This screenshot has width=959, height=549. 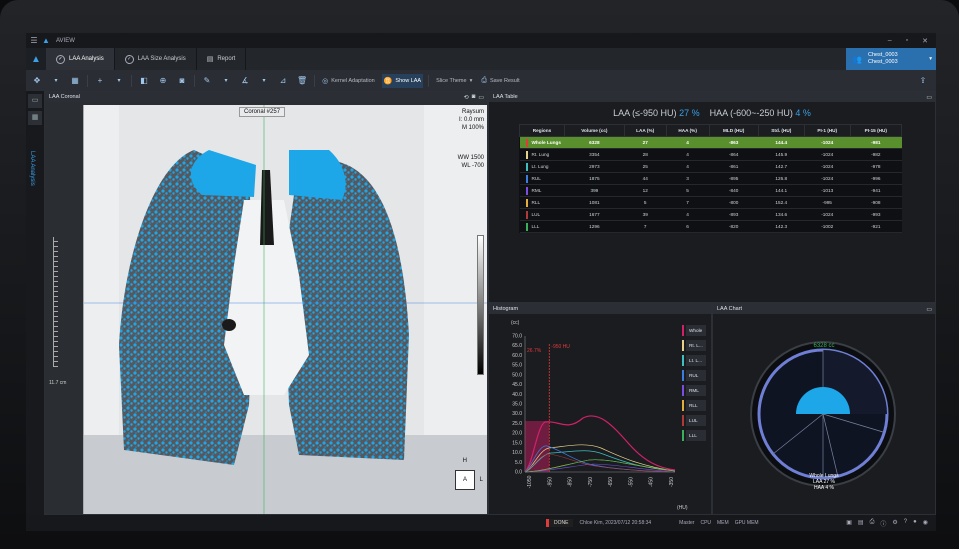 What do you see at coordinates (222, 59) in the screenshot?
I see `tab-report: ▤ Report` at bounding box center [222, 59].